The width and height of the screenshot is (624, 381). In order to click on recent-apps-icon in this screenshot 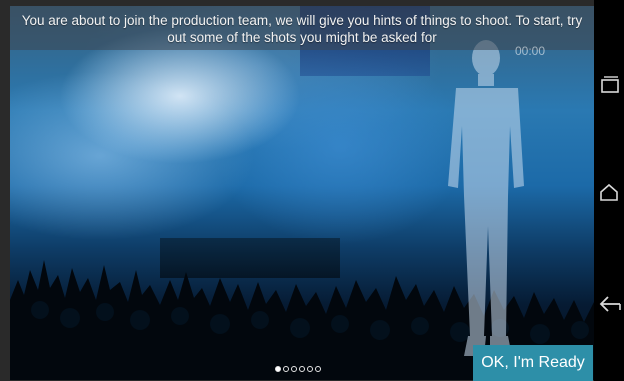, I will do `click(610, 84)`.